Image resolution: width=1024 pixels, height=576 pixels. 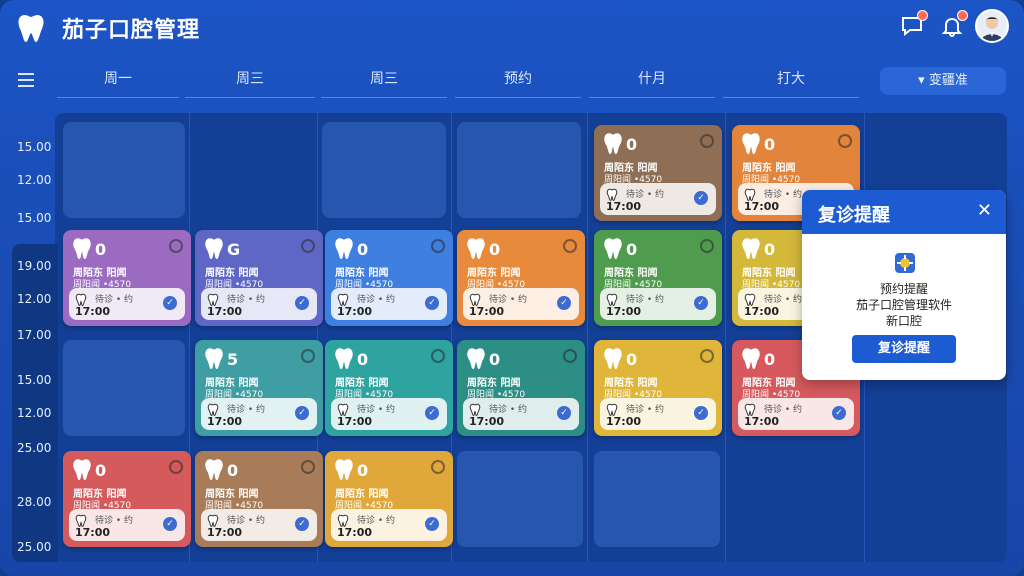 What do you see at coordinates (943, 81) in the screenshot?
I see `filter-button: ▾ 变疆准` at bounding box center [943, 81].